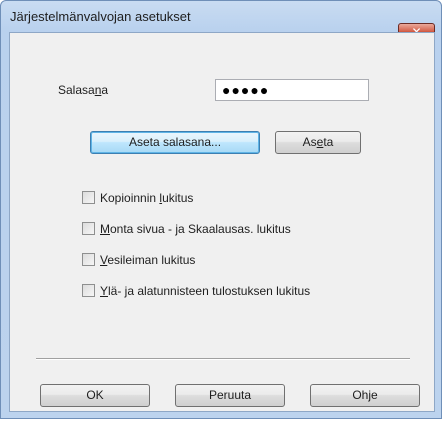 Image resolution: width=444 pixels, height=421 pixels. Describe the element at coordinates (88, 290) in the screenshot. I see `header-footer-lock-checkbox` at that location.